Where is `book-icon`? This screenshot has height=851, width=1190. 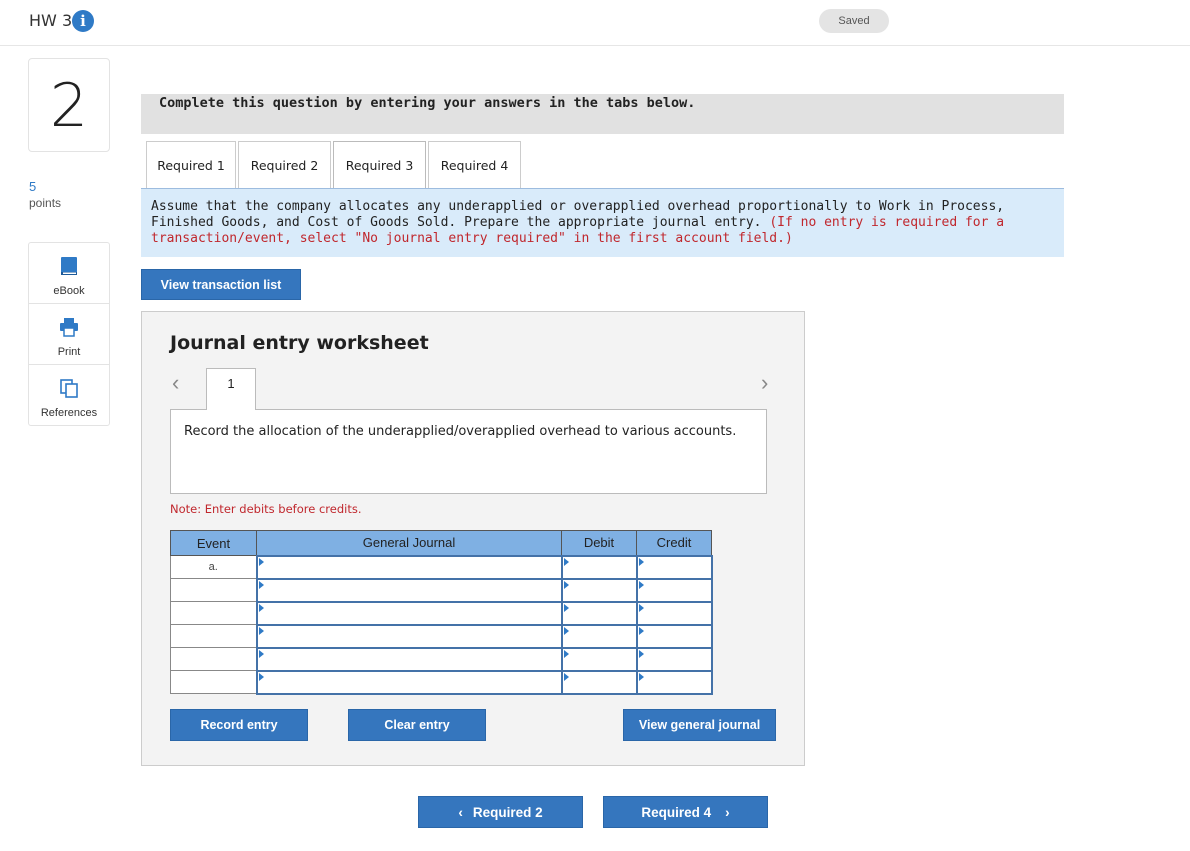 book-icon is located at coordinates (69, 266).